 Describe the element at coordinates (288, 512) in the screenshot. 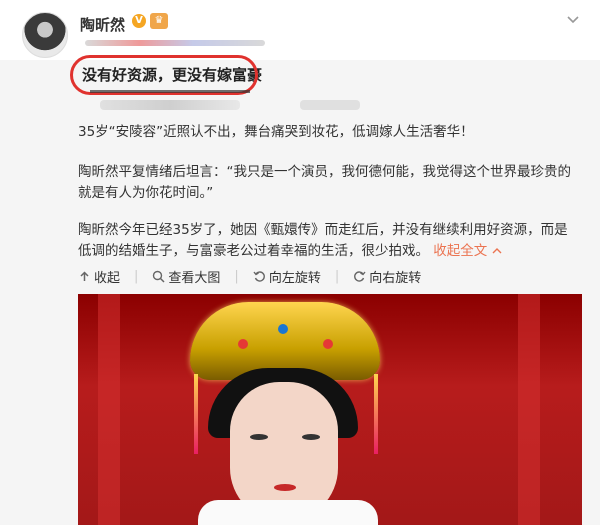

I see `collar` at that location.